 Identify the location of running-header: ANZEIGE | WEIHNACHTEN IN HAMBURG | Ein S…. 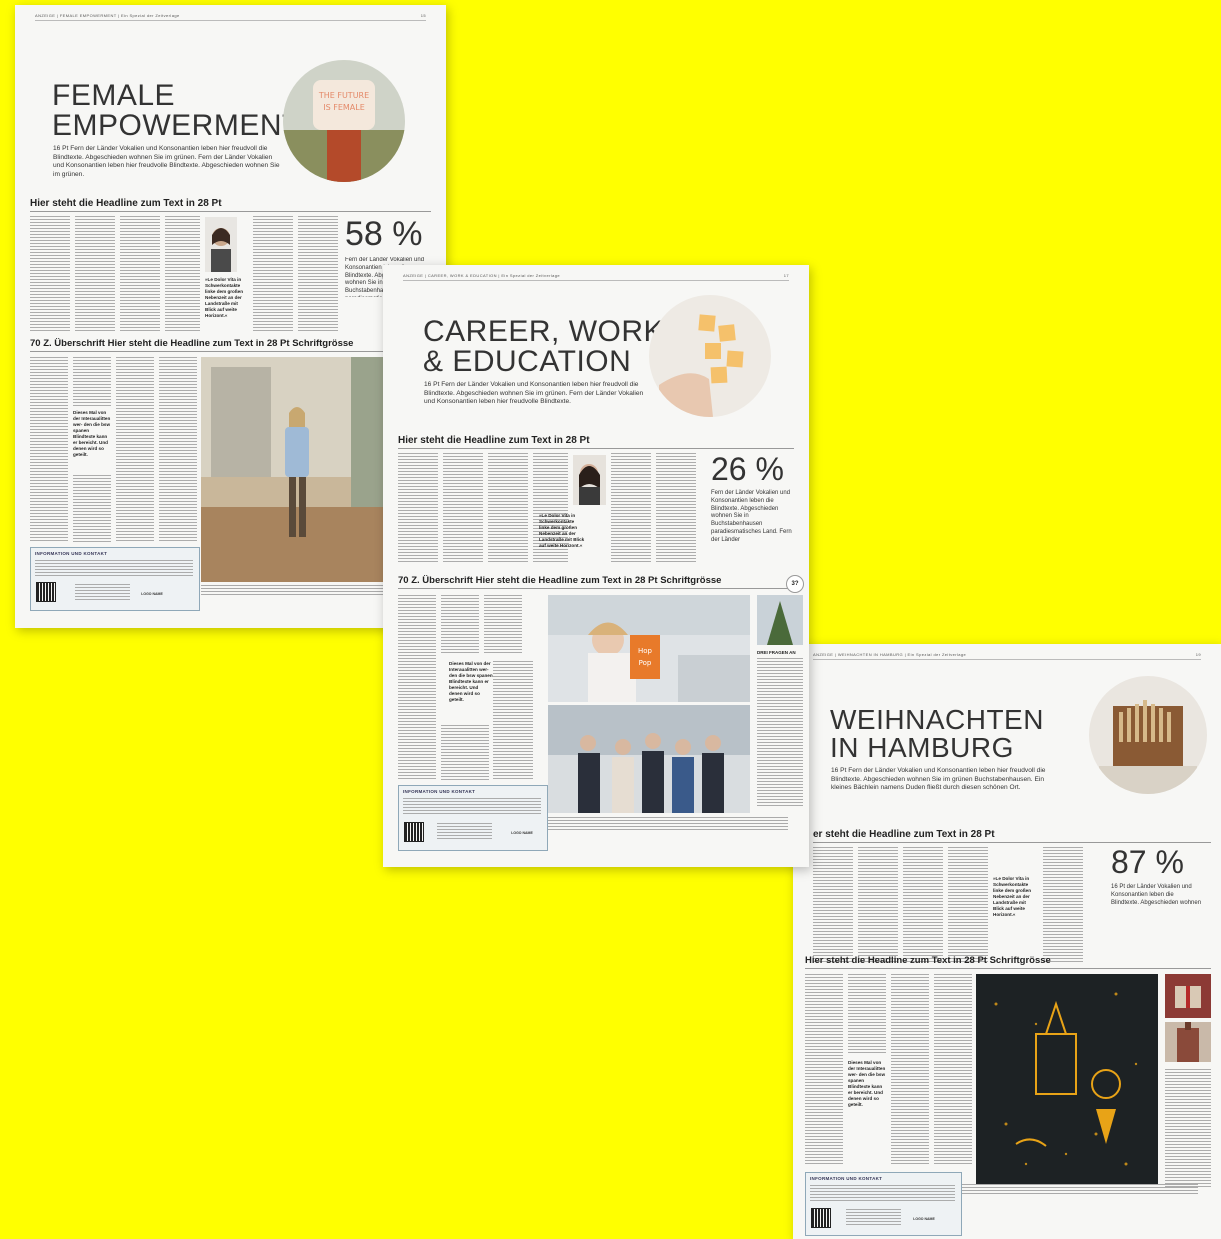
(1007, 656).